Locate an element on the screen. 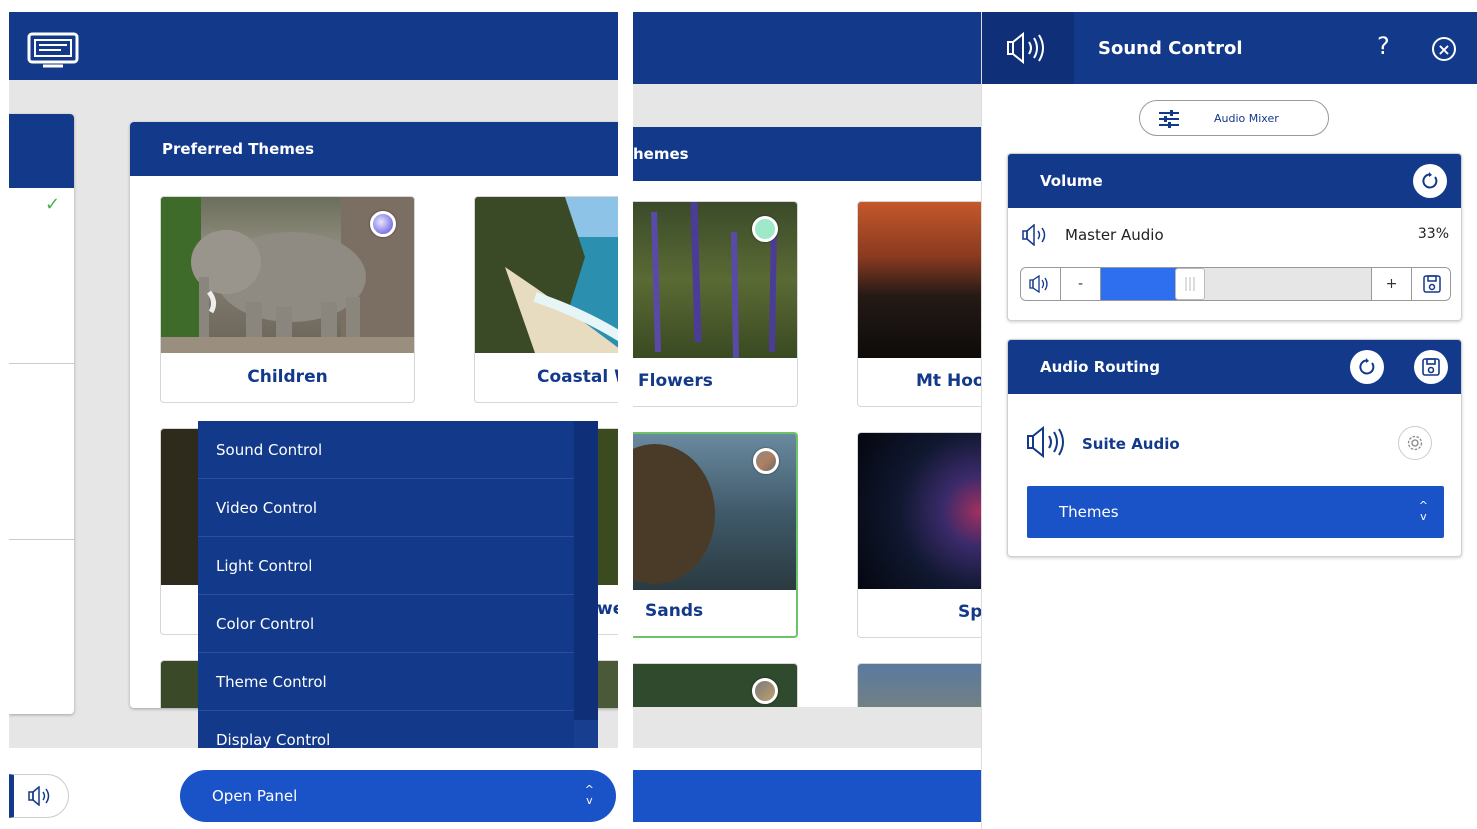 The height and width of the screenshot is (829, 1477). audio-mixer-button: Audio Mixer is located at coordinates (1234, 118).